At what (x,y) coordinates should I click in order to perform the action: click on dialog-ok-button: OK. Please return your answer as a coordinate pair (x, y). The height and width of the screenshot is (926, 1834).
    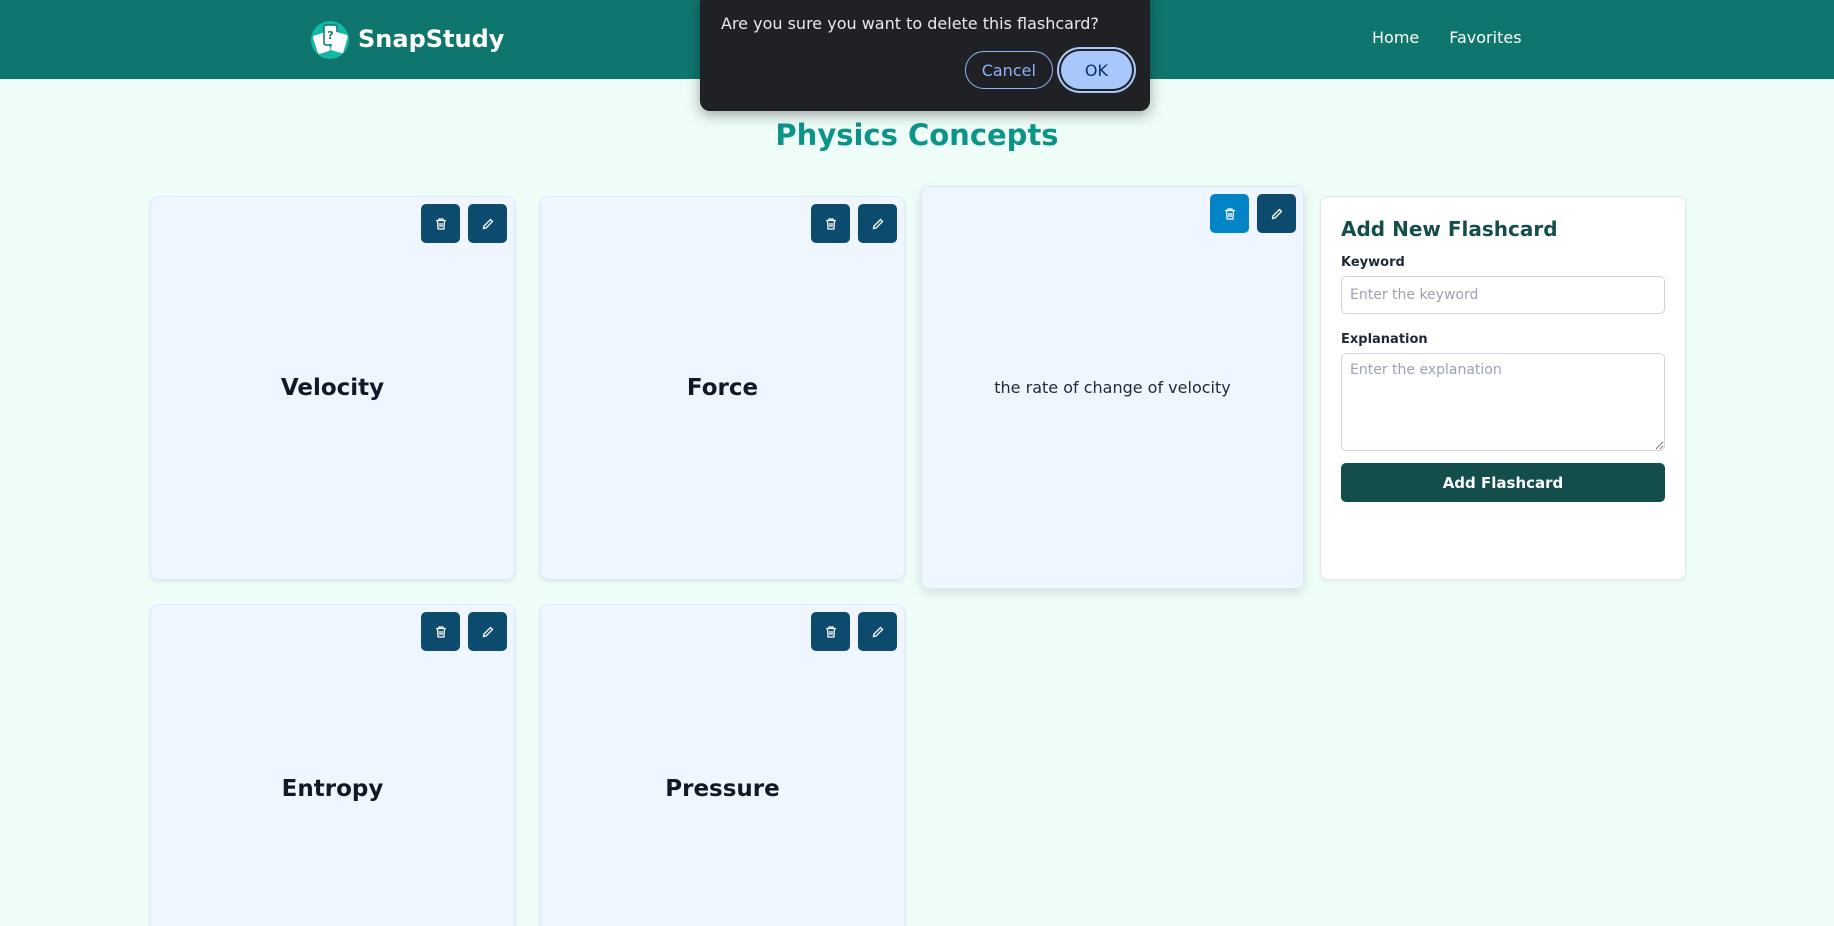
    Looking at the image, I should click on (1096, 70).